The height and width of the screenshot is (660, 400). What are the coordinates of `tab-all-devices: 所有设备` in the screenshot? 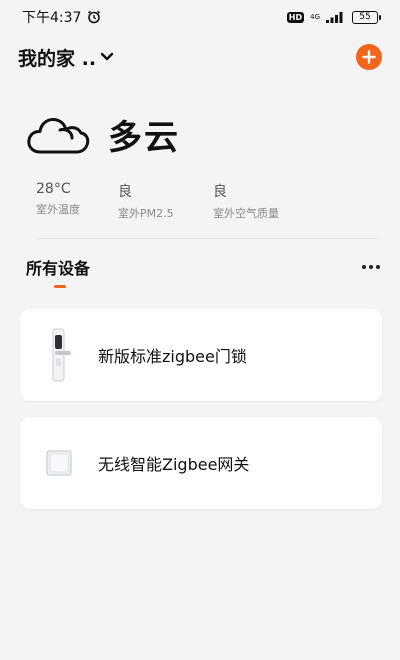 It's located at (58, 267).